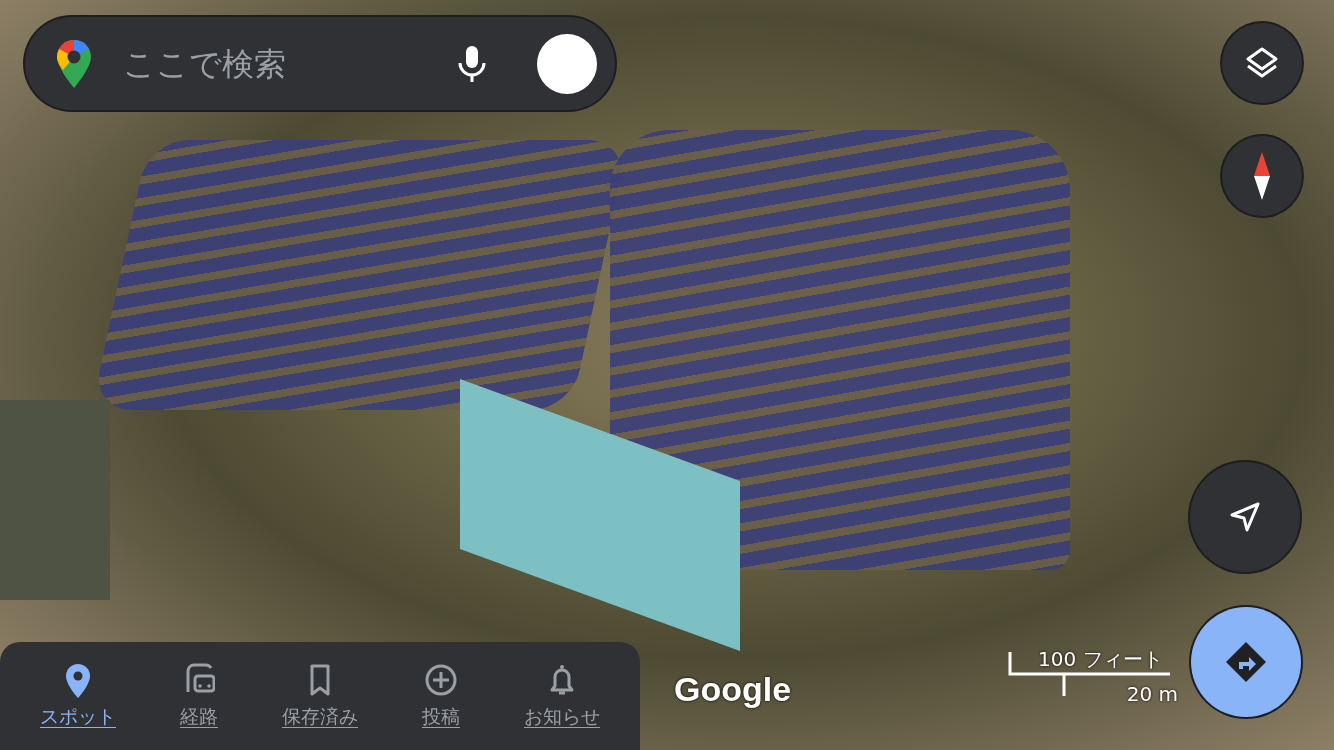 The width and height of the screenshot is (1334, 750). What do you see at coordinates (1246, 662) in the screenshot?
I see `directions-icon` at bounding box center [1246, 662].